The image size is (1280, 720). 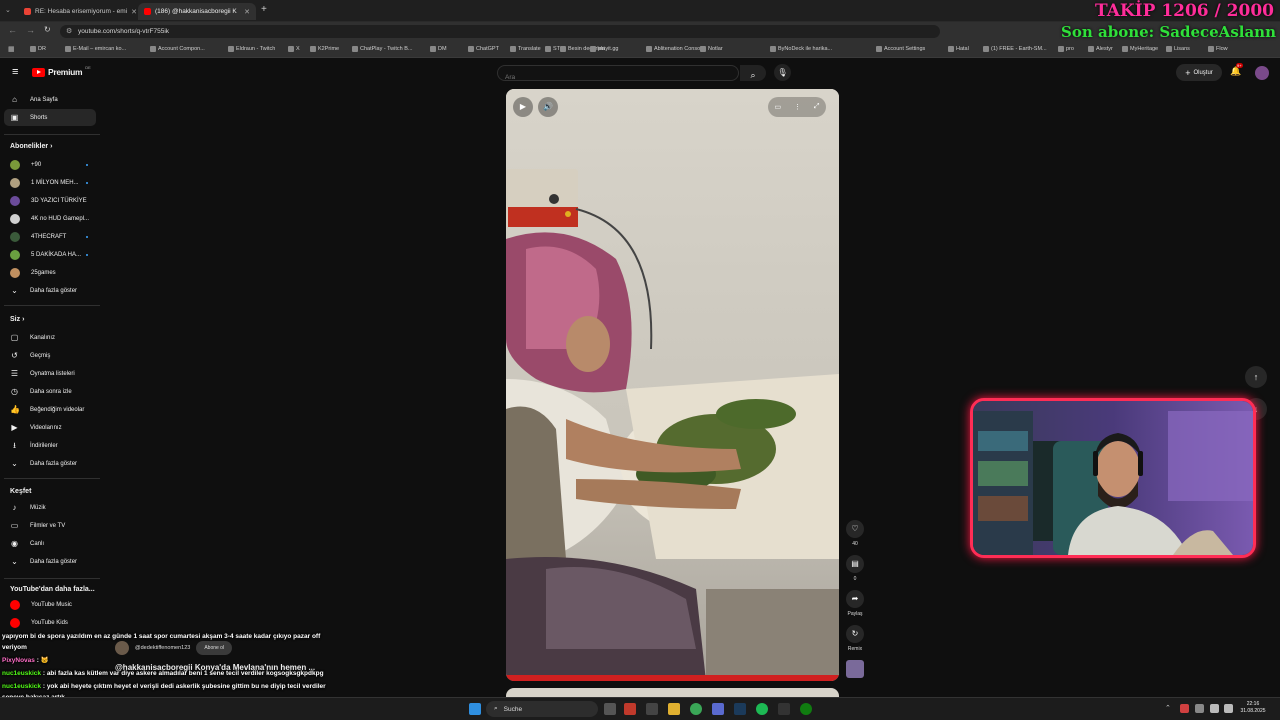 What do you see at coordinates (1199, 72) in the screenshot?
I see `create-button: + Oluştur` at bounding box center [1199, 72].